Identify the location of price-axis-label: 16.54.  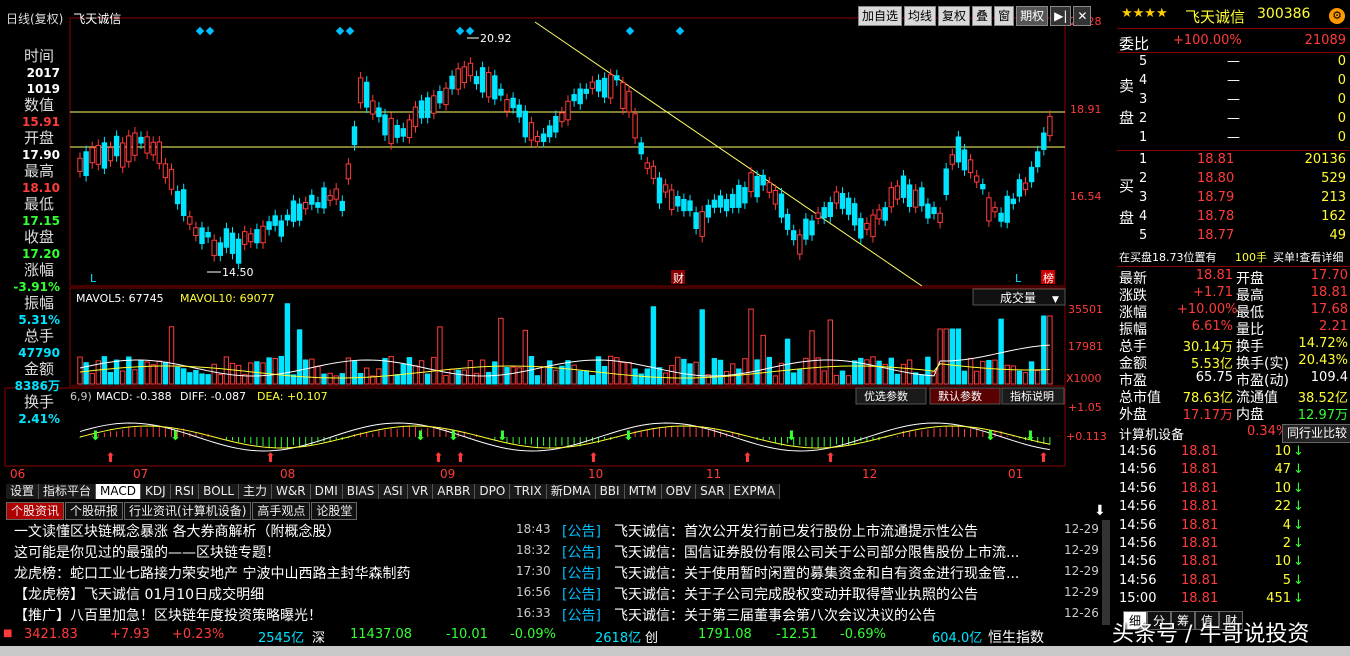
(1086, 196).